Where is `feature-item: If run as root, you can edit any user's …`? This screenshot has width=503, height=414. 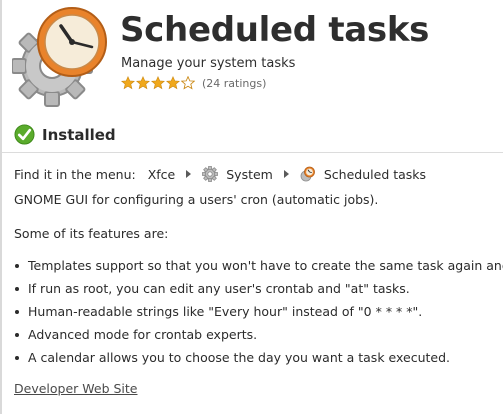
feature-item: If run as root, you can edit any user's … is located at coordinates (258, 291).